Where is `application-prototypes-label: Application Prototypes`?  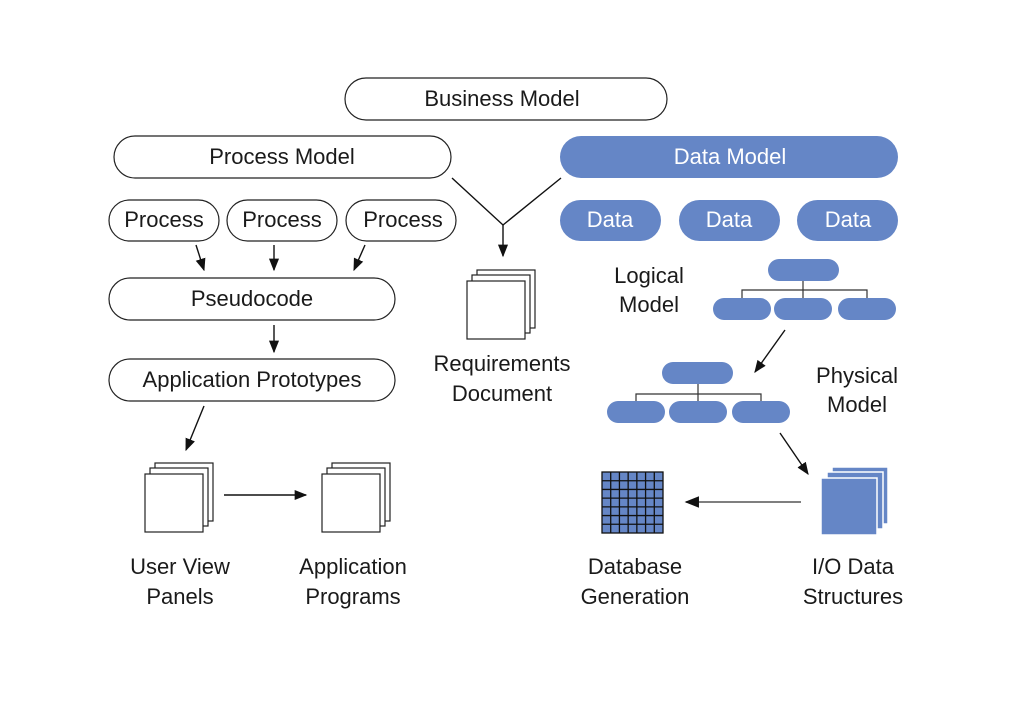 application-prototypes-label: Application Prototypes is located at coordinates (252, 379).